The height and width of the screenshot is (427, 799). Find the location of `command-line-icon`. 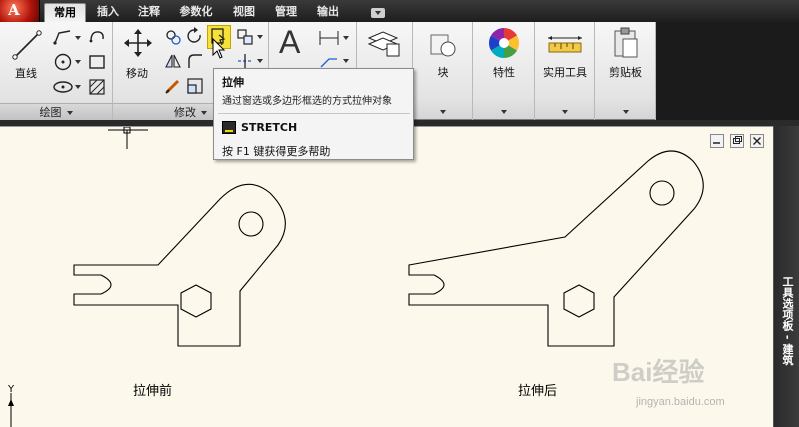

command-line-icon is located at coordinates (229, 127).